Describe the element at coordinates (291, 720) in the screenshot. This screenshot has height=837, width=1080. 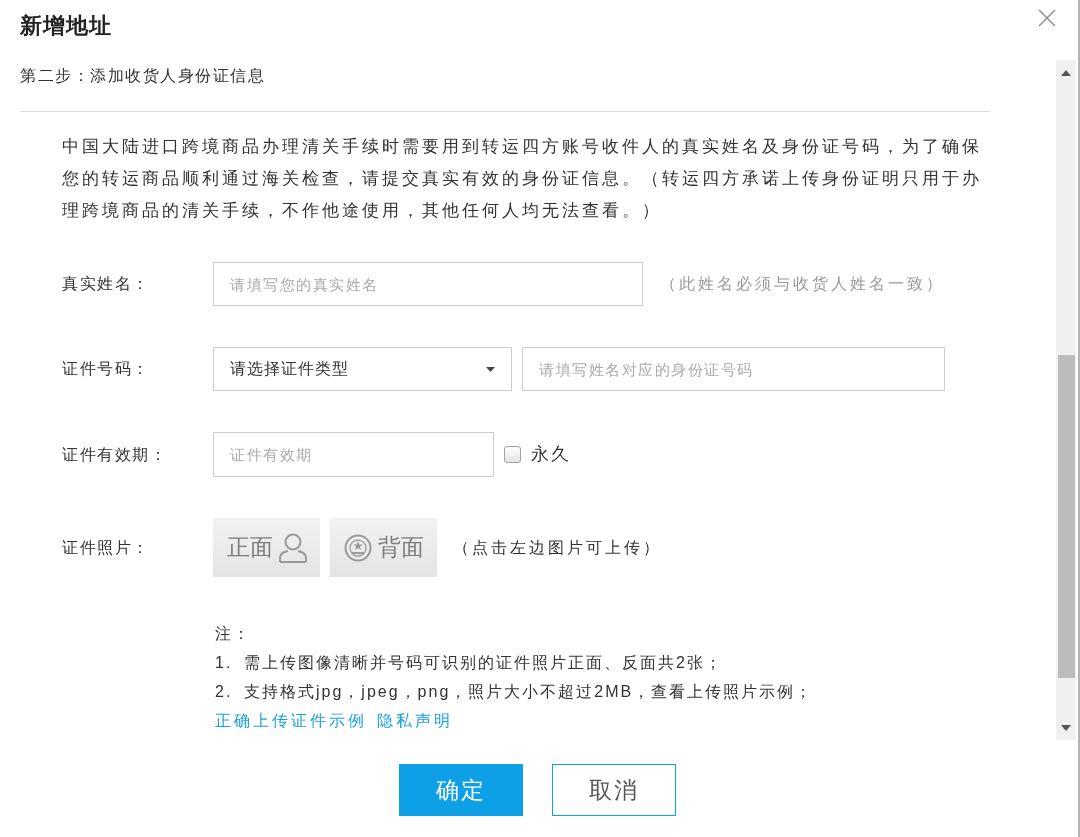
I see `note-link: 正确上传证件示例` at that location.